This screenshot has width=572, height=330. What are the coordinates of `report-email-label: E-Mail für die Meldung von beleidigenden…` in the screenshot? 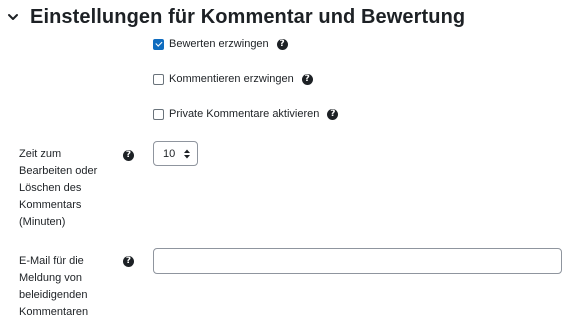 It's located at (54, 286).